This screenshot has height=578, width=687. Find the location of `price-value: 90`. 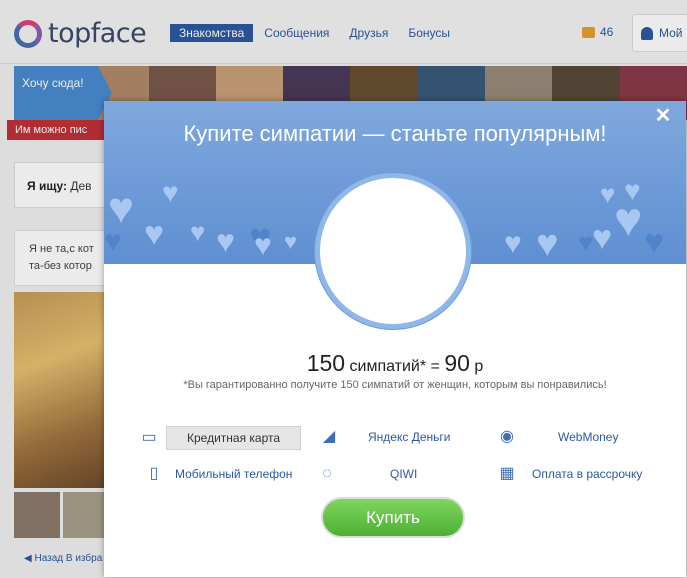

price-value: 90 is located at coordinates (457, 363).